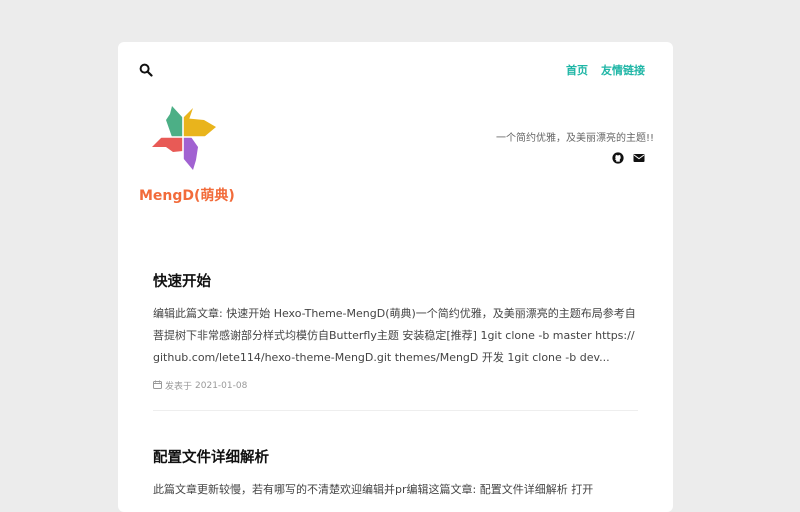 Image resolution: width=800 pixels, height=512 pixels. I want to click on github-icon, so click(618, 156).